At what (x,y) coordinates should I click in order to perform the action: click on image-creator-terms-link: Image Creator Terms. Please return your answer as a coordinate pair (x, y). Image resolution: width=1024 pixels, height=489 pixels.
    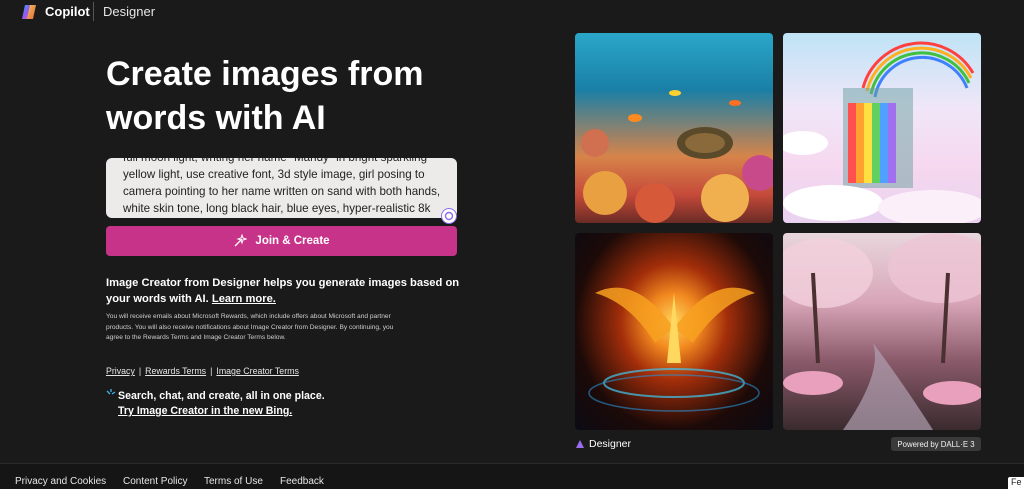
    Looking at the image, I should click on (257, 371).